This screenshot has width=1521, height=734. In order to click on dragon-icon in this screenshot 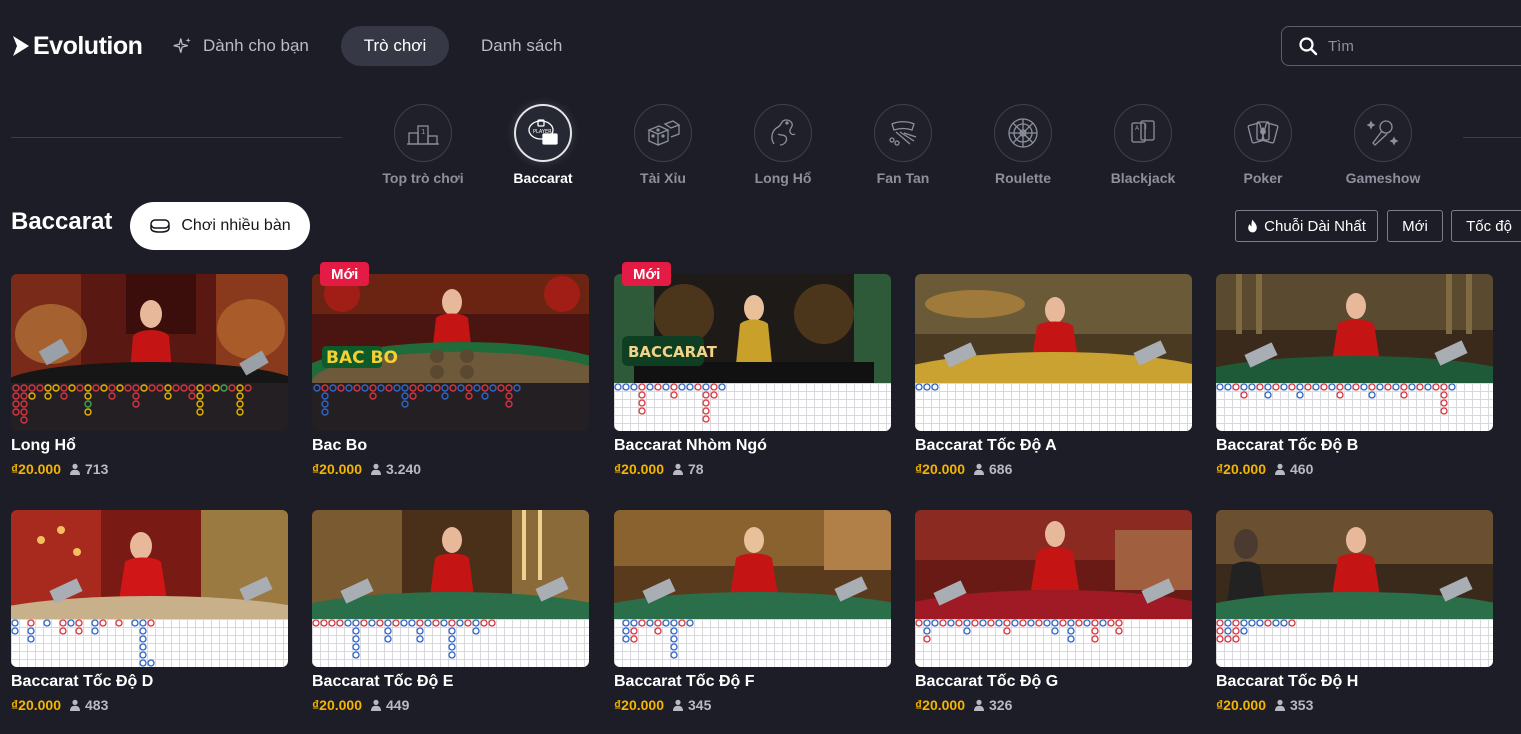, I will do `click(783, 132)`.